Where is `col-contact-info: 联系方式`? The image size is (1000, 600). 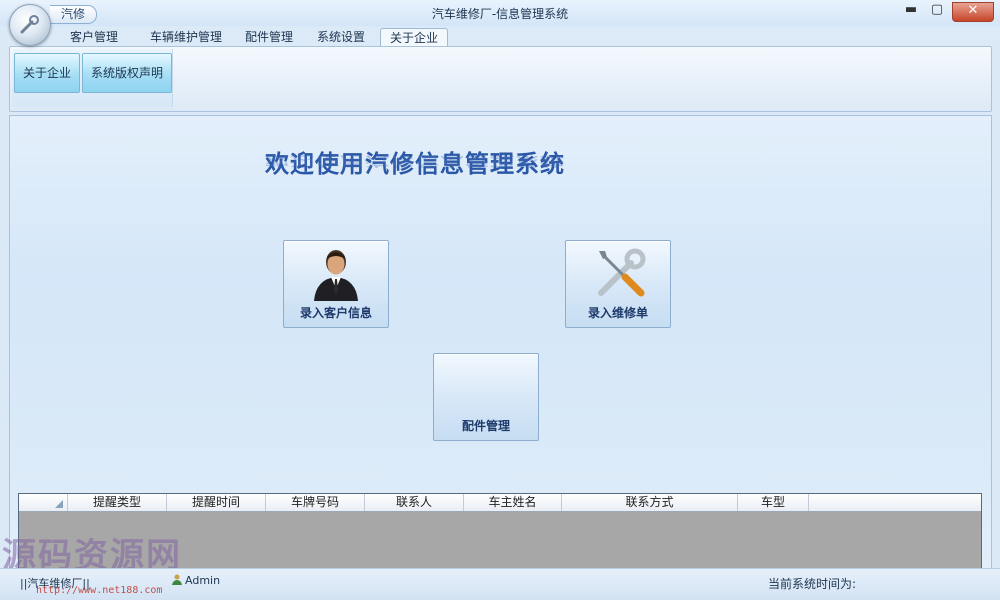 col-contact-info: 联系方式 is located at coordinates (650, 502).